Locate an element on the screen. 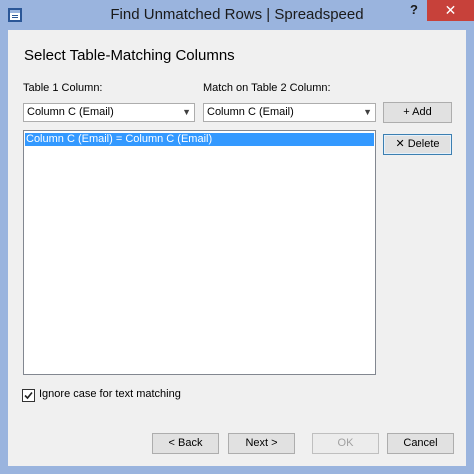 Image resolution: width=474 pixels, height=474 pixels. list-item: Column C (Email) = Column C (Email) is located at coordinates (199, 139).